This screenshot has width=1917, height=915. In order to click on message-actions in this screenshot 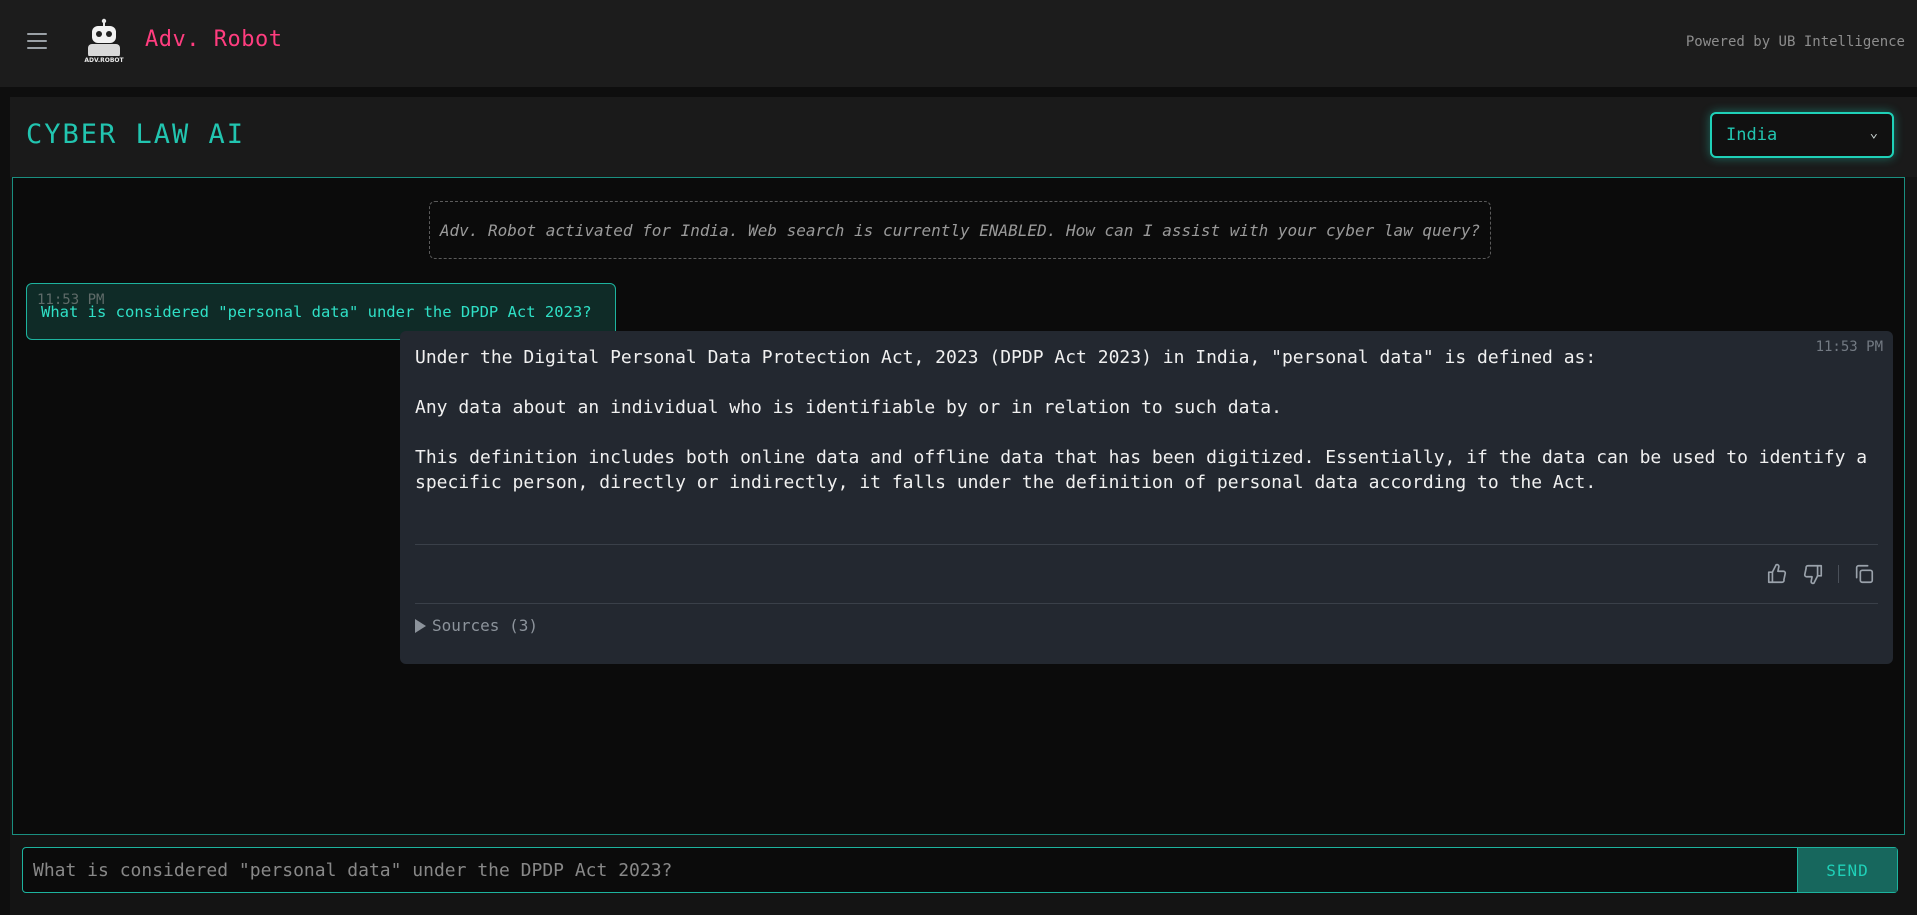, I will do `click(1820, 574)`.